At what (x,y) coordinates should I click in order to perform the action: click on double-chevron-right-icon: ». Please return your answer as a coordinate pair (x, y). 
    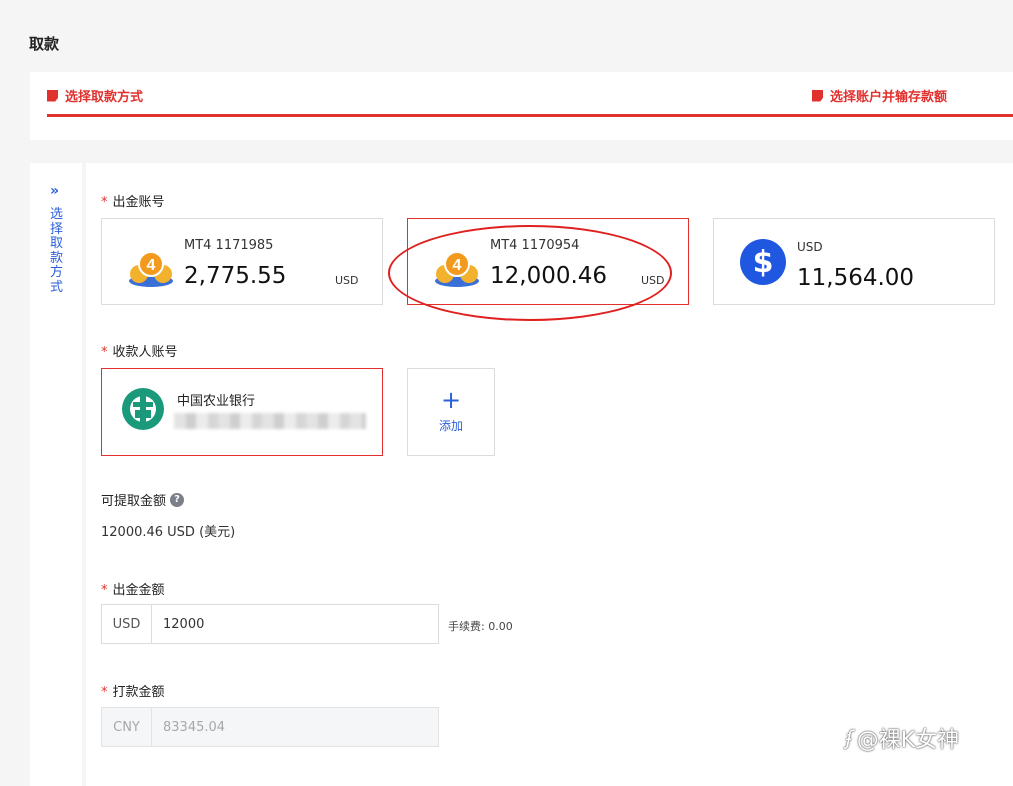
    Looking at the image, I should click on (54, 191).